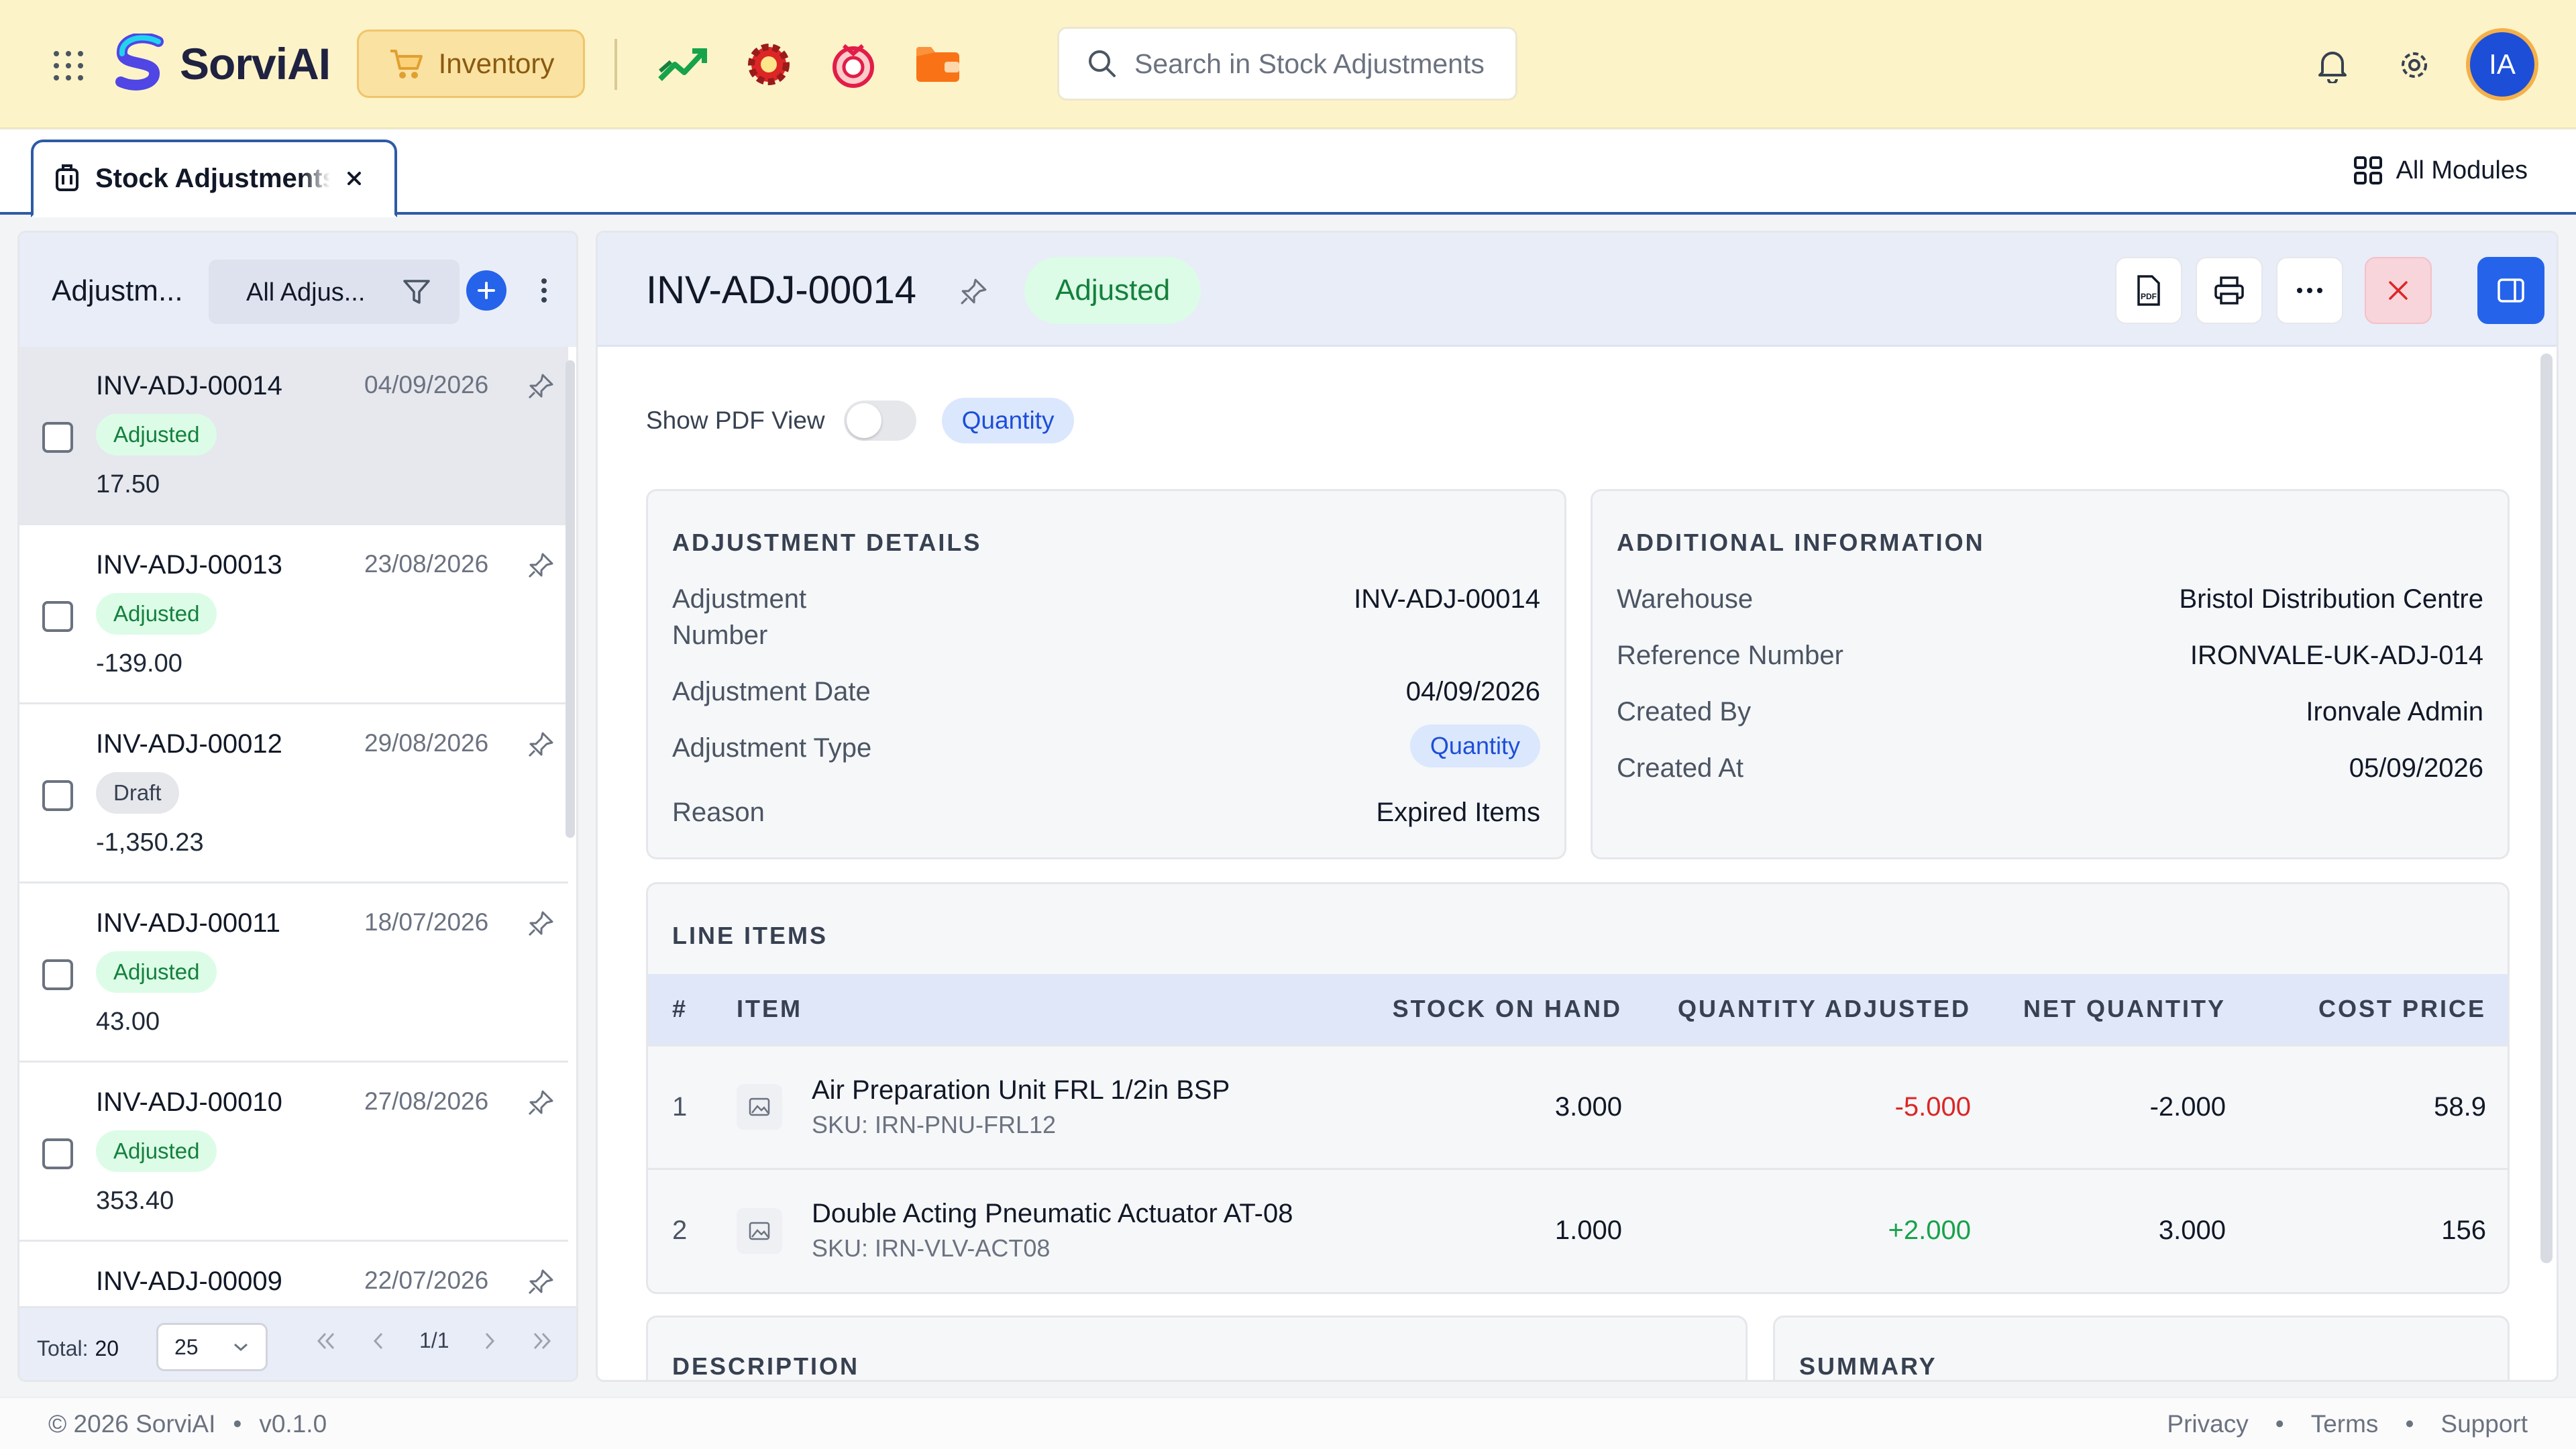 The width and height of the screenshot is (2576, 1449). What do you see at coordinates (135, 1201) in the screenshot?
I see `list-item-amount: 353.40` at bounding box center [135, 1201].